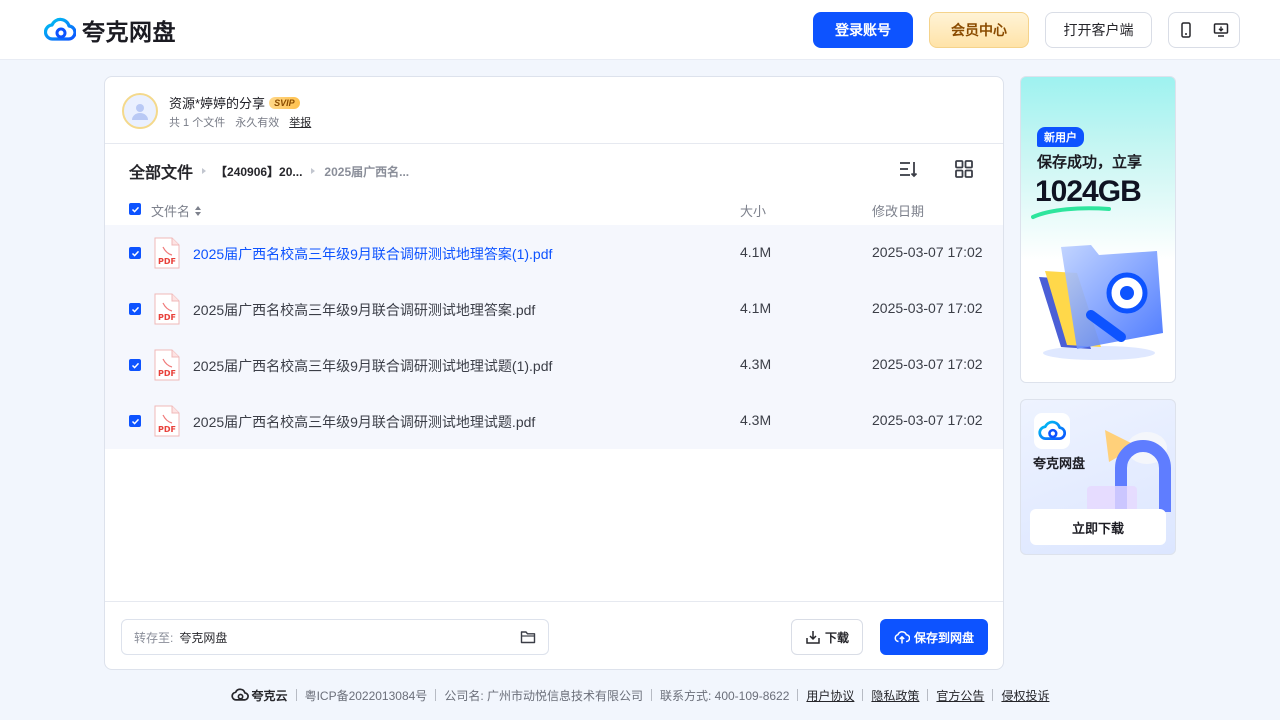 Image resolution: width=1280 pixels, height=720 pixels. What do you see at coordinates (836, 637) in the screenshot?
I see `download-label: 下载` at bounding box center [836, 637].